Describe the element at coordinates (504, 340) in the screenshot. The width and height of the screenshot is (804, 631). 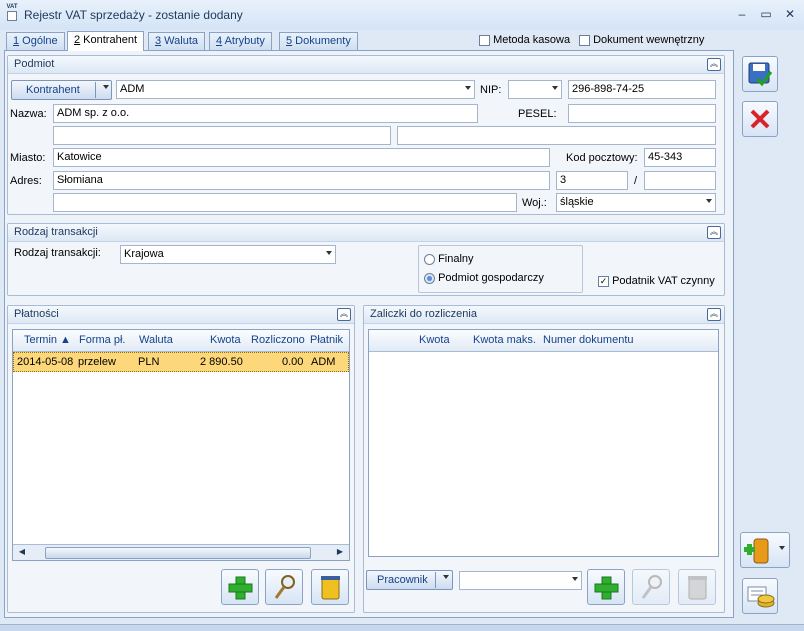
I see `col-kwota-maks: Kwota maks.` at that location.